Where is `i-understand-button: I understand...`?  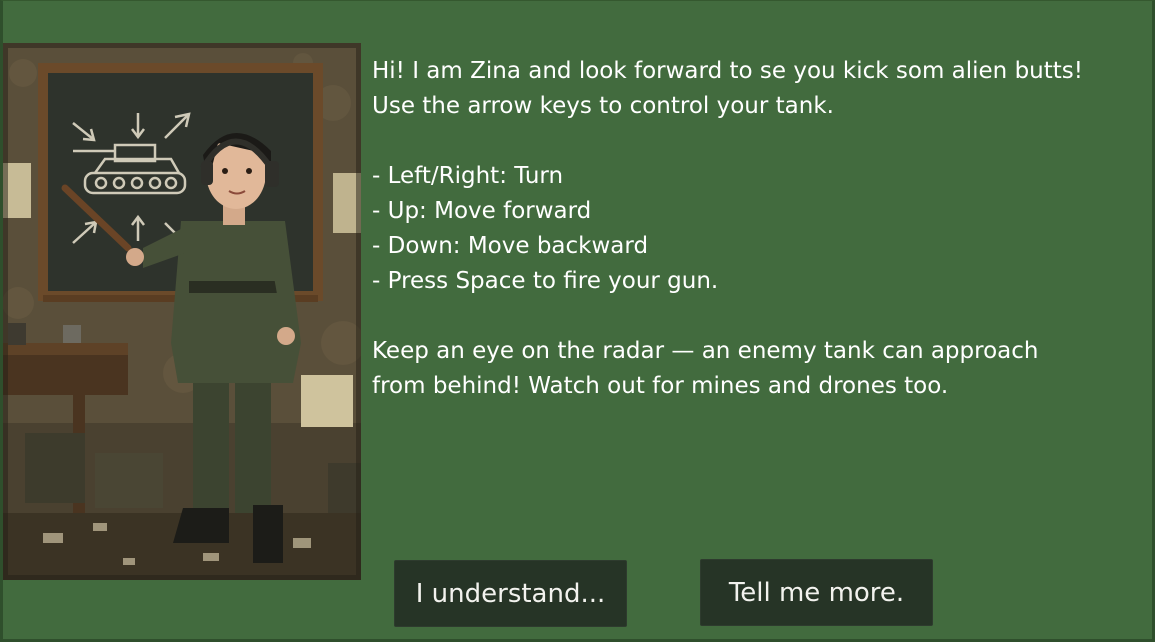
i-understand-button: I understand... is located at coordinates (510, 593).